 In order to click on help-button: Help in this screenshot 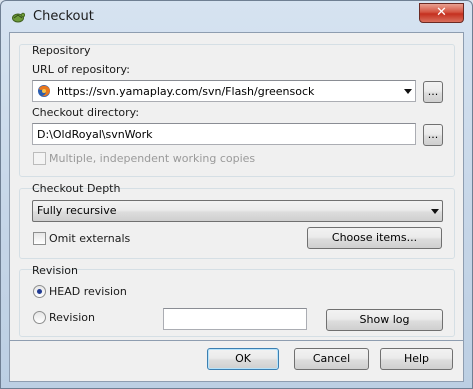, I will do `click(416, 359)`.